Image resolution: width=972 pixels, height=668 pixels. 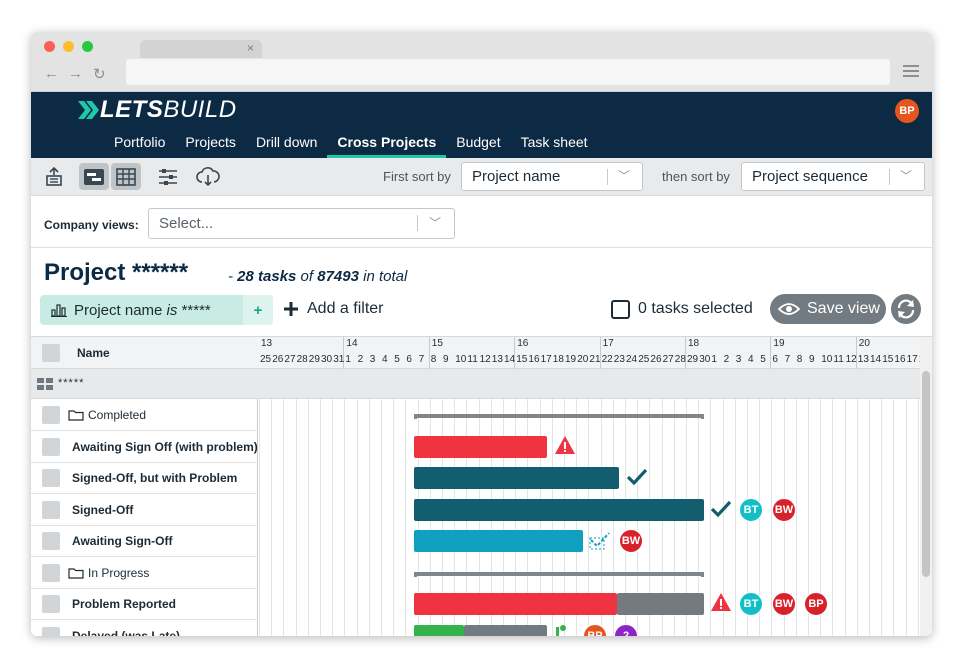 What do you see at coordinates (475, 384) in the screenshot?
I see `project-group-row: *****` at bounding box center [475, 384].